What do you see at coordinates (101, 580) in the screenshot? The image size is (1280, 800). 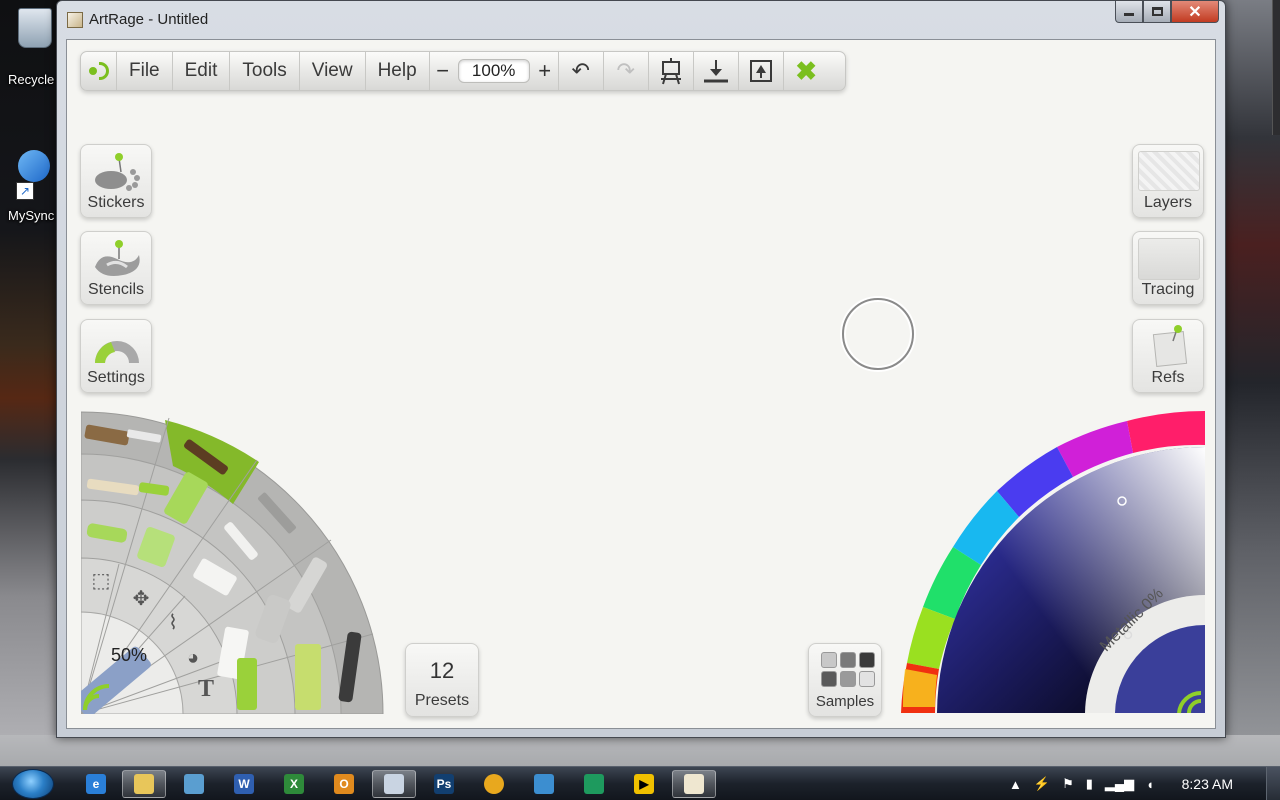 I see `marquee-select-icon: ⬚` at bounding box center [101, 580].